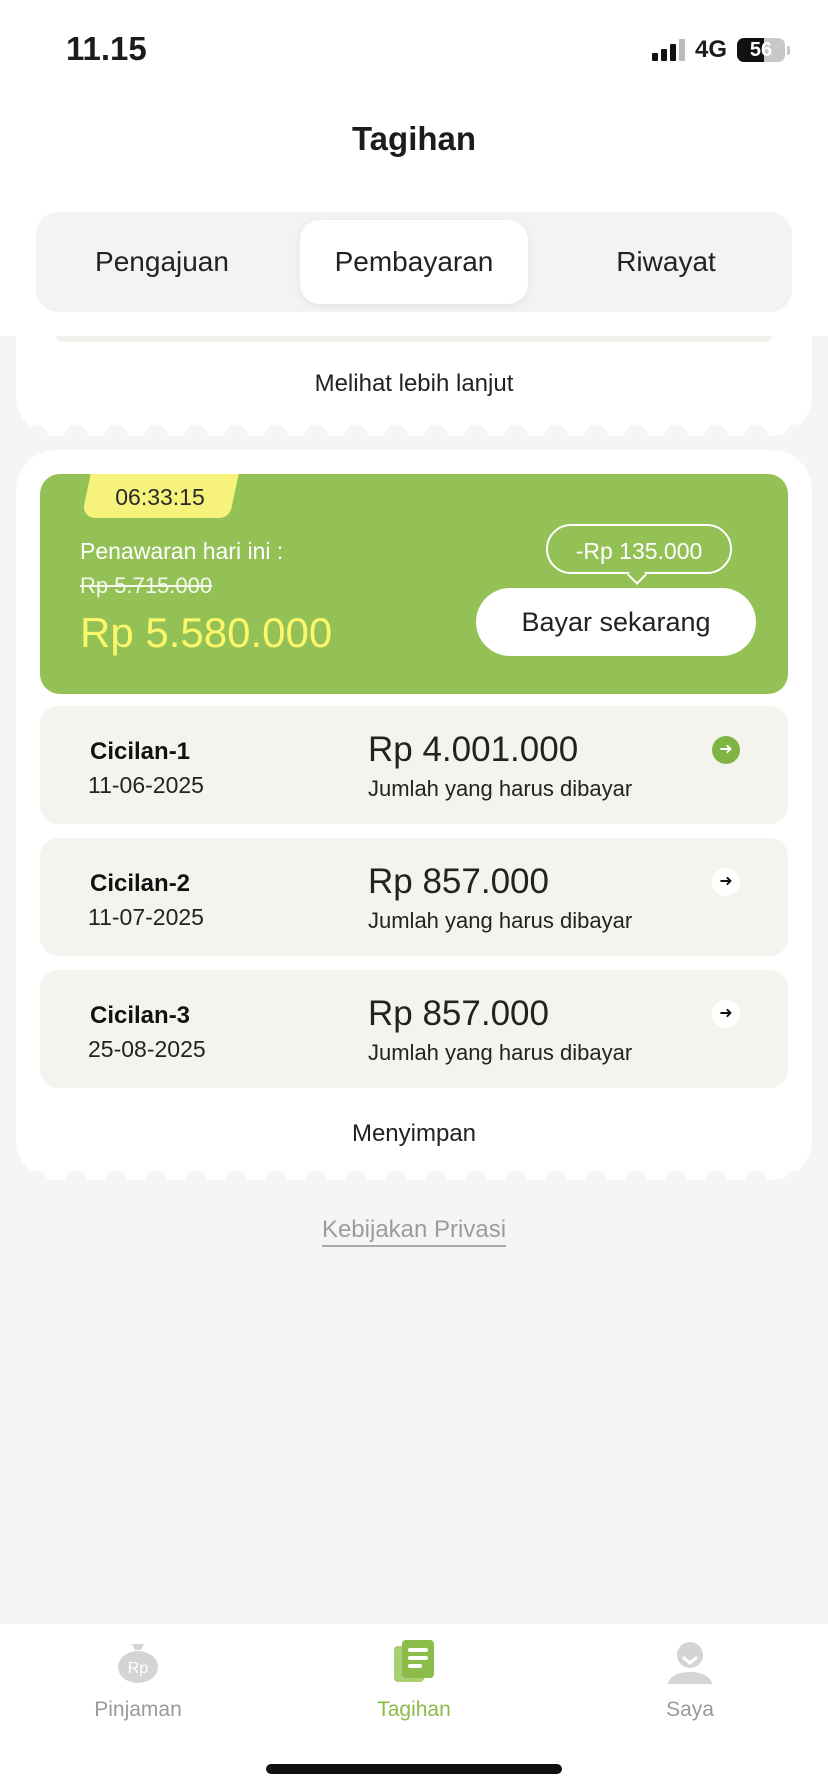  I want to click on network-type: 4G, so click(710, 49).